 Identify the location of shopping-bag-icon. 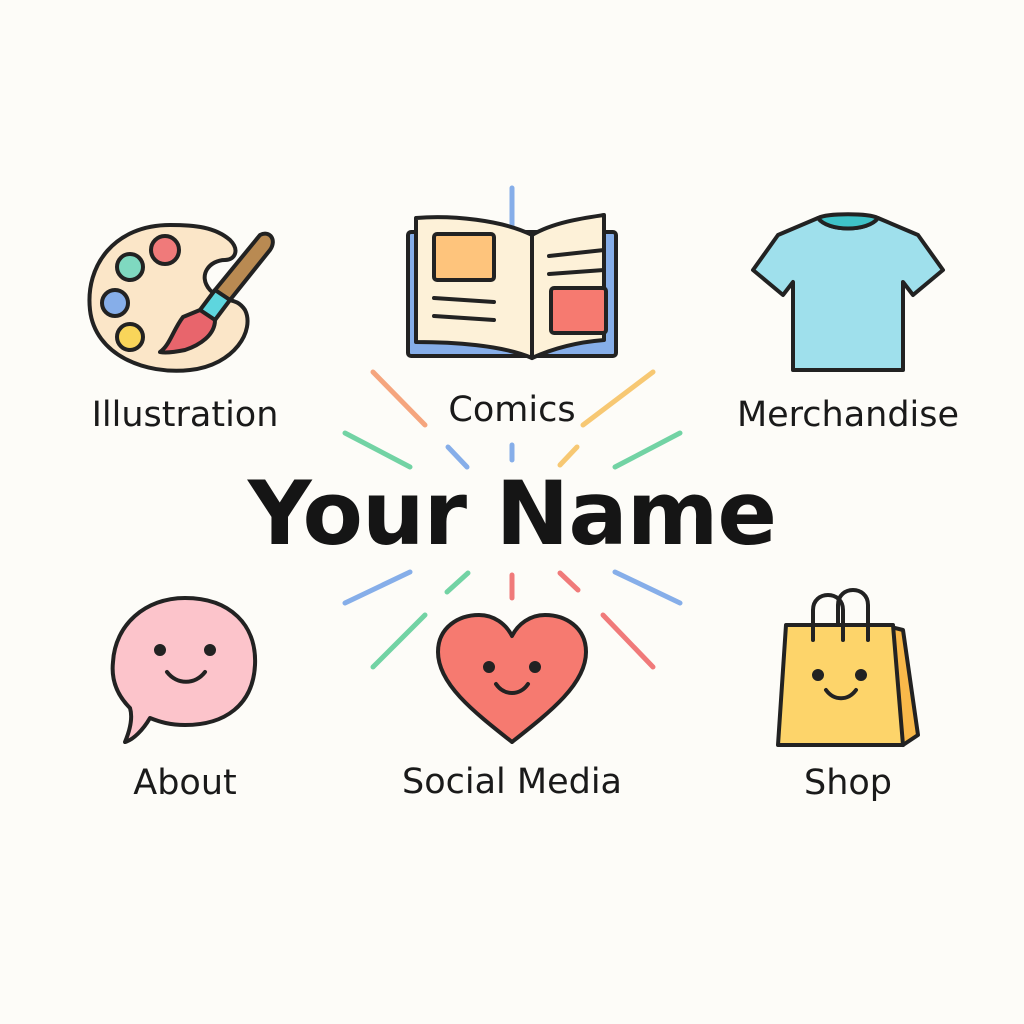
(848, 667).